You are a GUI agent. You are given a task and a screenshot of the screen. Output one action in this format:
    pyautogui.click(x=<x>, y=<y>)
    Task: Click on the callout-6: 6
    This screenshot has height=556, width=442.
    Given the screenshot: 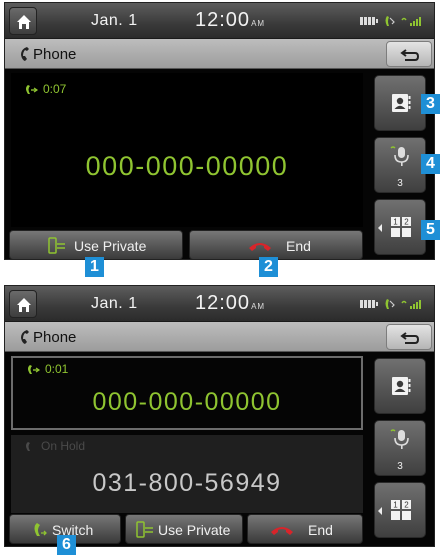 What is the action you would take?
    pyautogui.click(x=66, y=545)
    